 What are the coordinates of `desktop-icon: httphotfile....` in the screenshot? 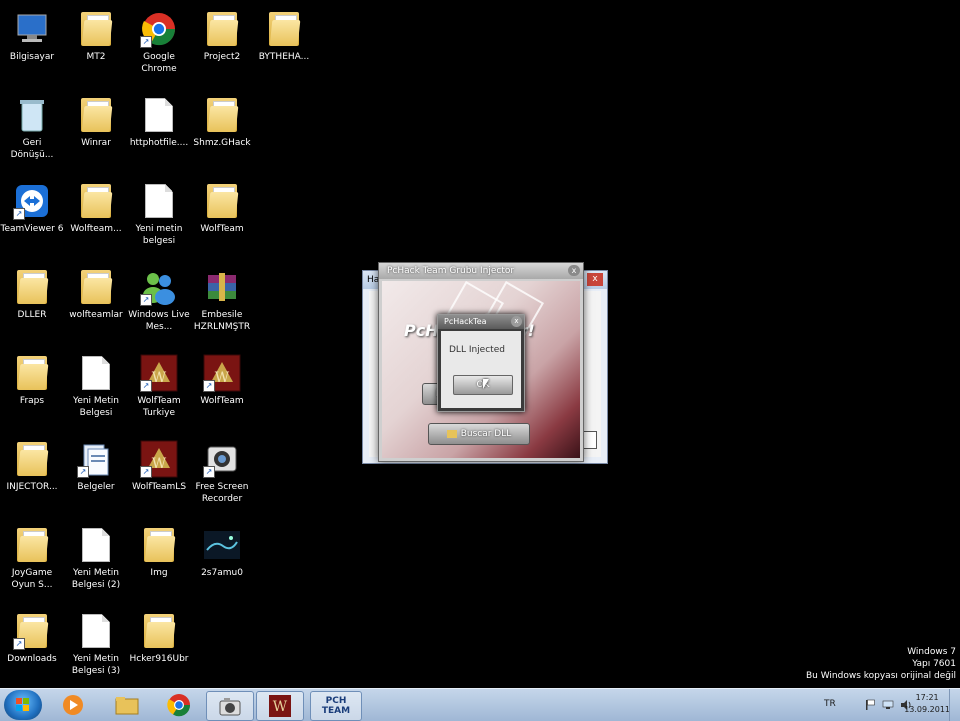 It's located at (159, 133).